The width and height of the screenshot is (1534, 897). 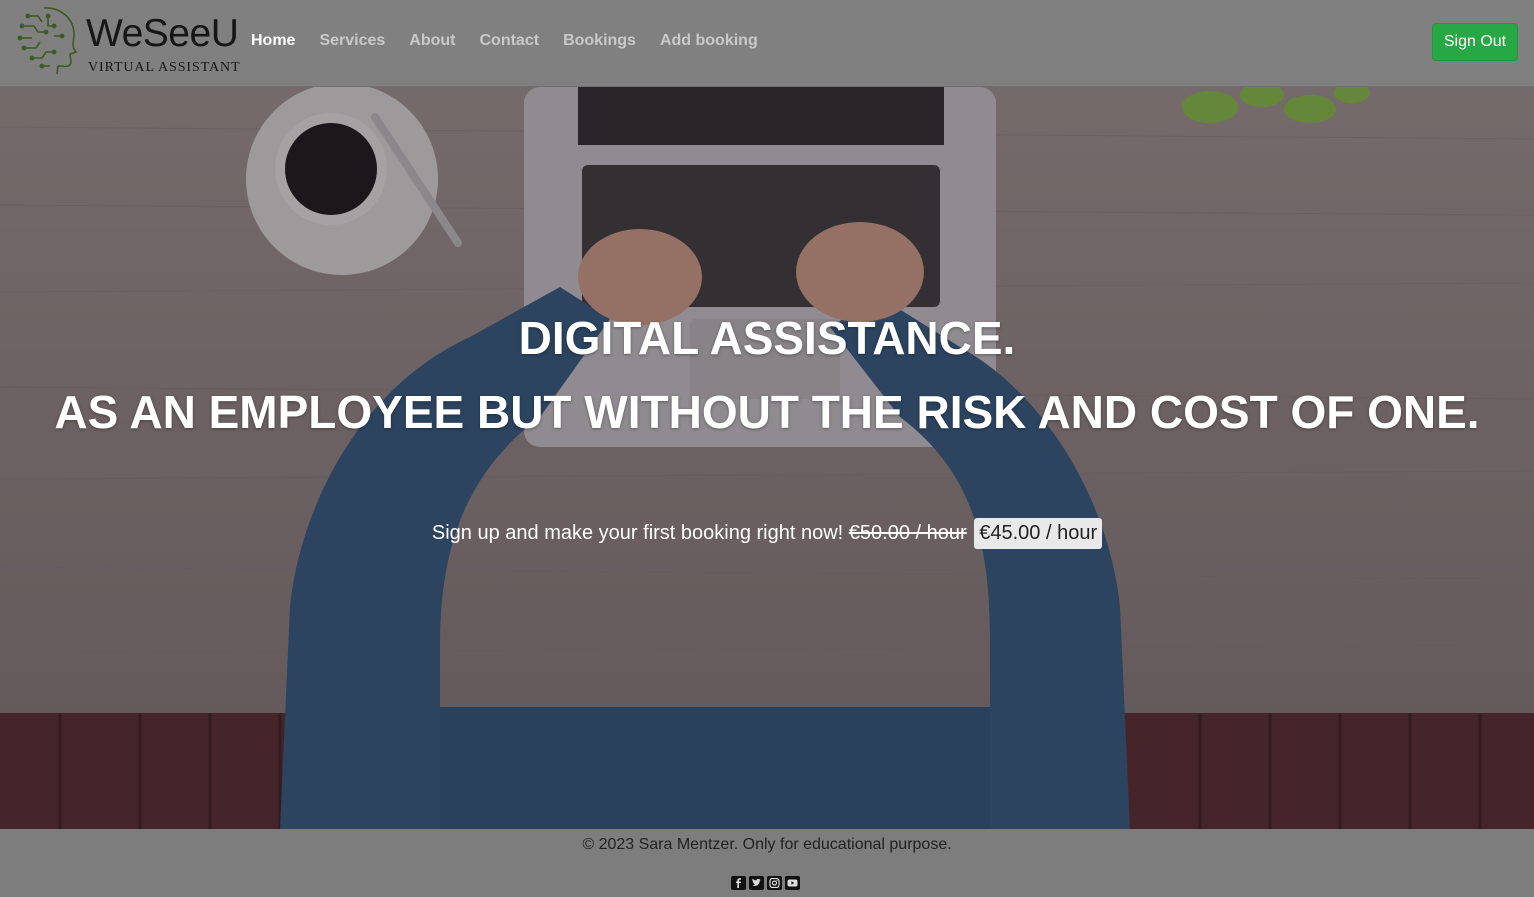 What do you see at coordinates (162, 33) in the screenshot?
I see `brand-name: WeSeeU` at bounding box center [162, 33].